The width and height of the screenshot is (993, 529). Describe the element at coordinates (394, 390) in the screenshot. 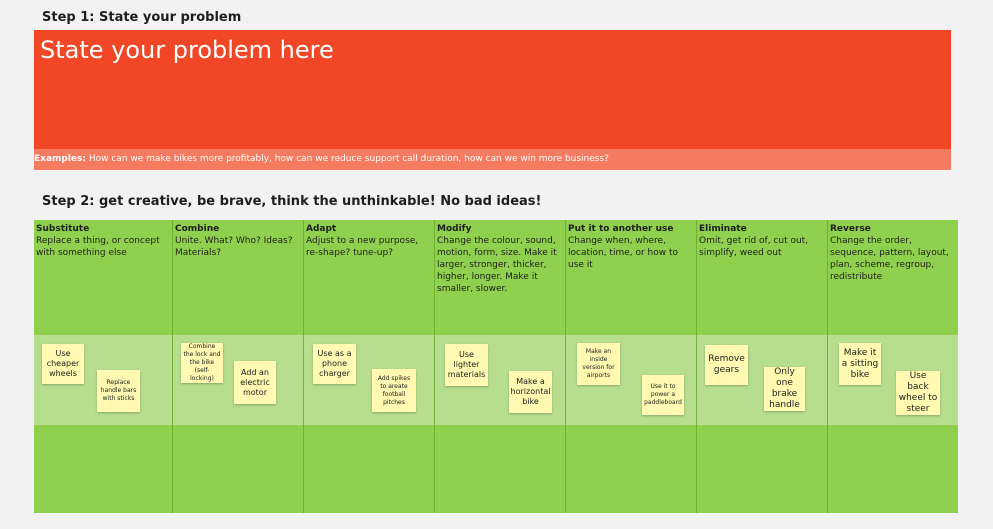

I see `sticky-note: Add spikes to areate football pitches` at that location.